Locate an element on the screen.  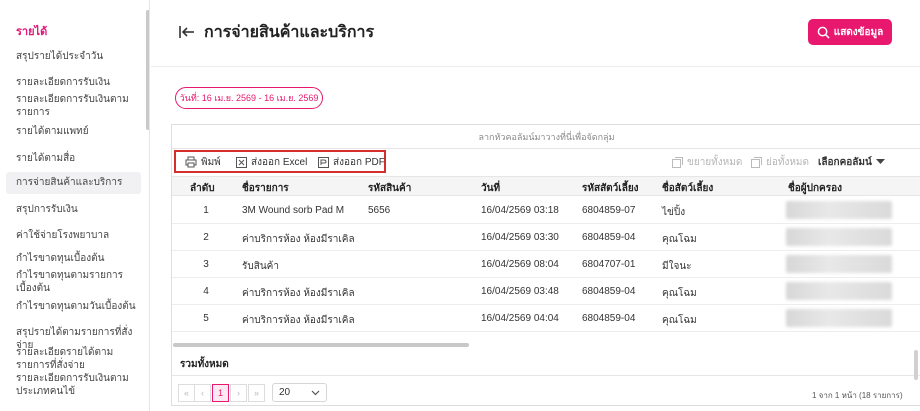
excel-file-icon is located at coordinates (241, 162).